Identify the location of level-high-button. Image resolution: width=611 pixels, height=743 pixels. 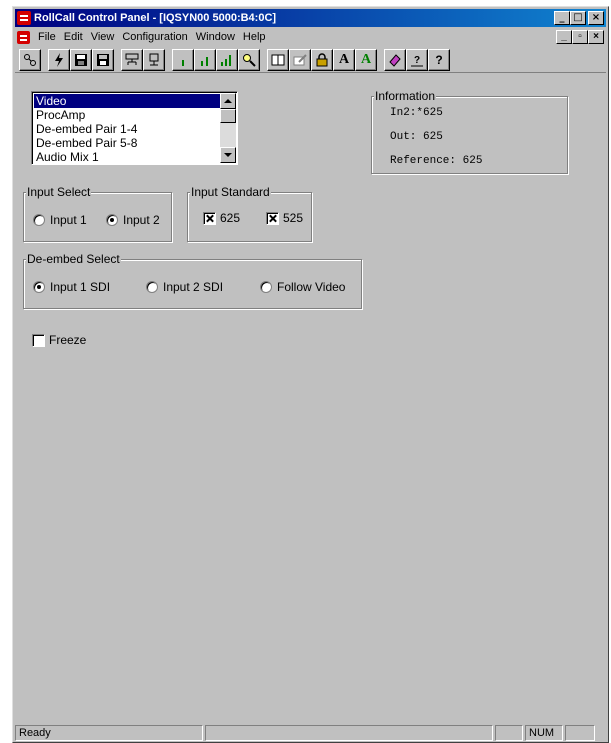
(227, 59).